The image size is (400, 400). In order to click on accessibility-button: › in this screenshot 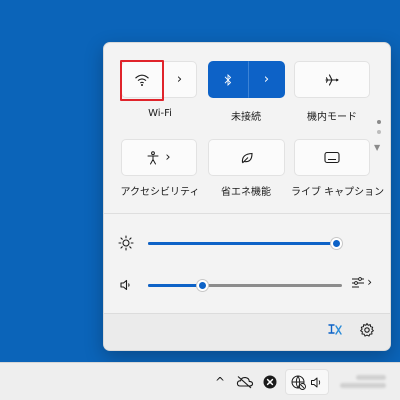, I will do `click(159, 157)`.